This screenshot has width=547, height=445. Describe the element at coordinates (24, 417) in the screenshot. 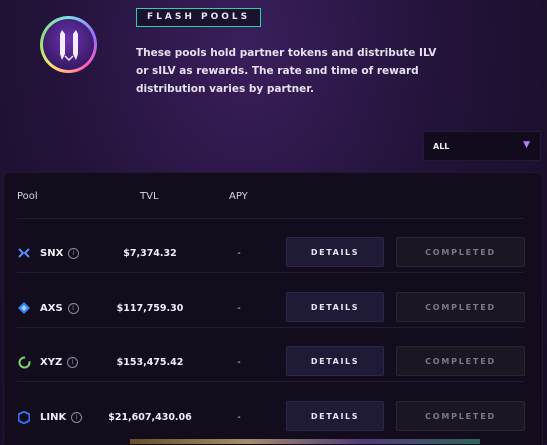

I see `link-icon` at that location.